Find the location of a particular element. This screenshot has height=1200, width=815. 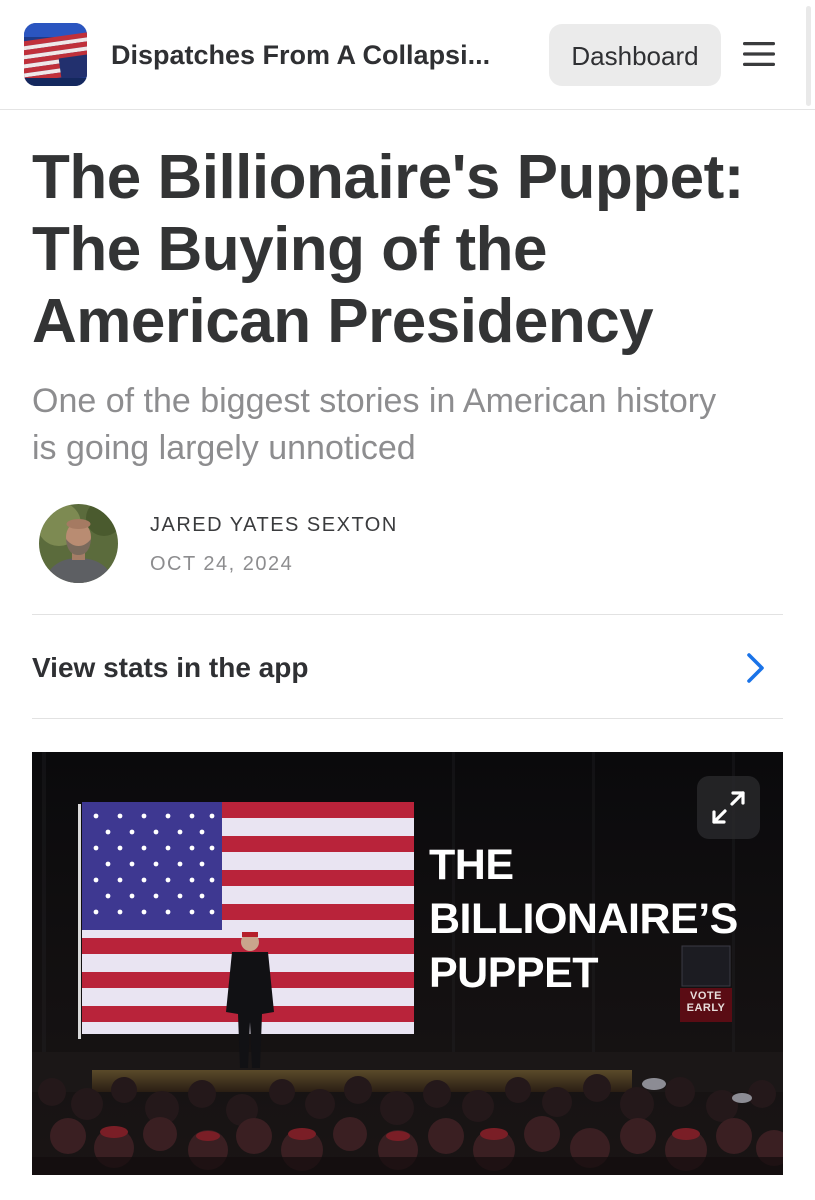

expand-image-button is located at coordinates (728, 807).